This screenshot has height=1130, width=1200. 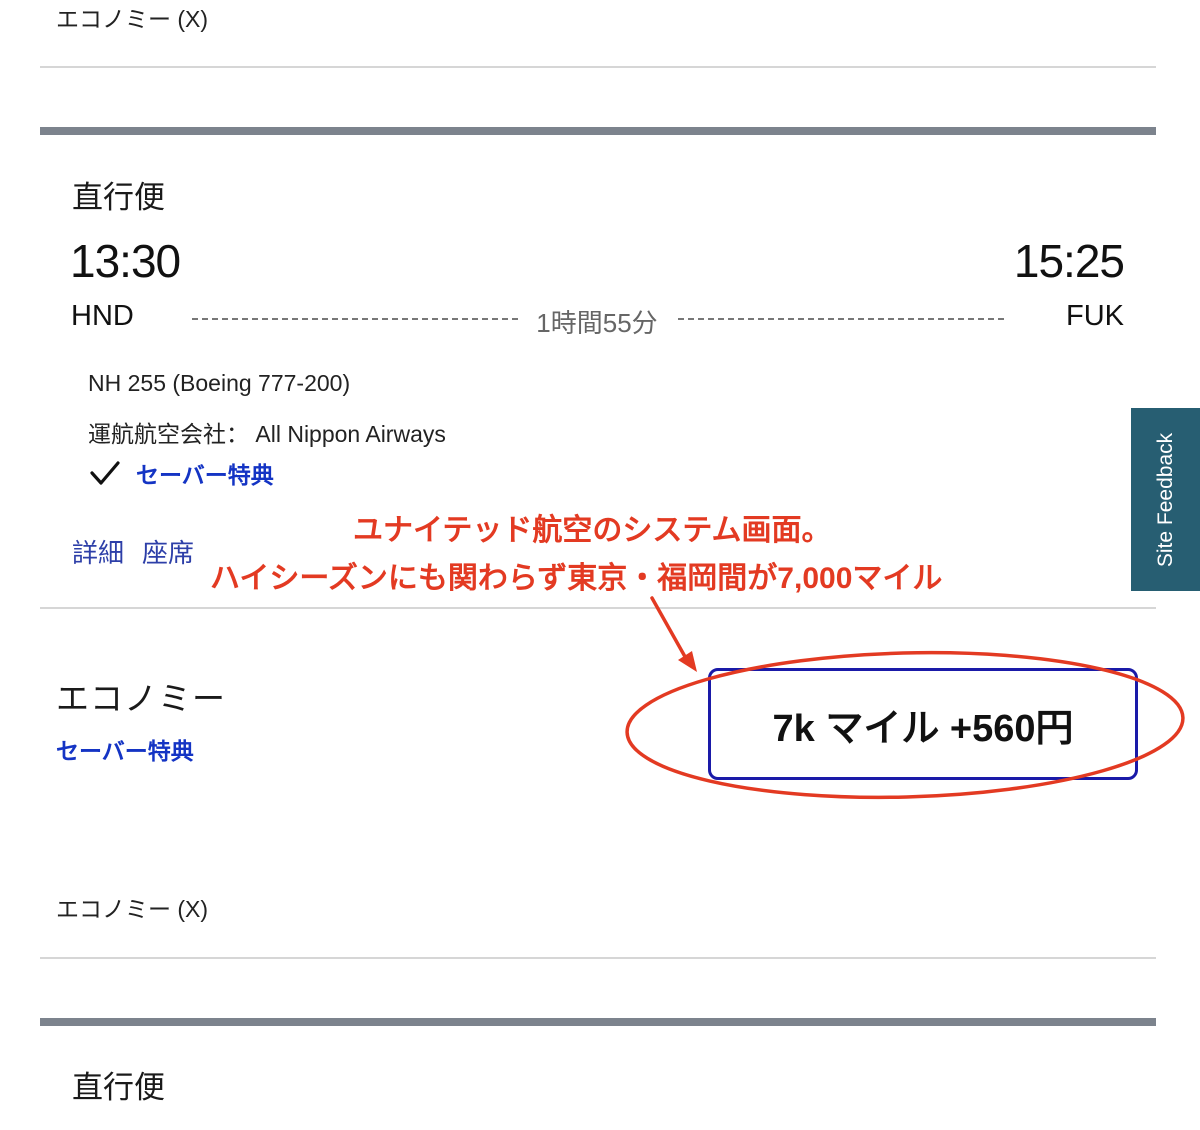 What do you see at coordinates (132, 19) in the screenshot?
I see `cabin-code-top: エコノミー (X)` at bounding box center [132, 19].